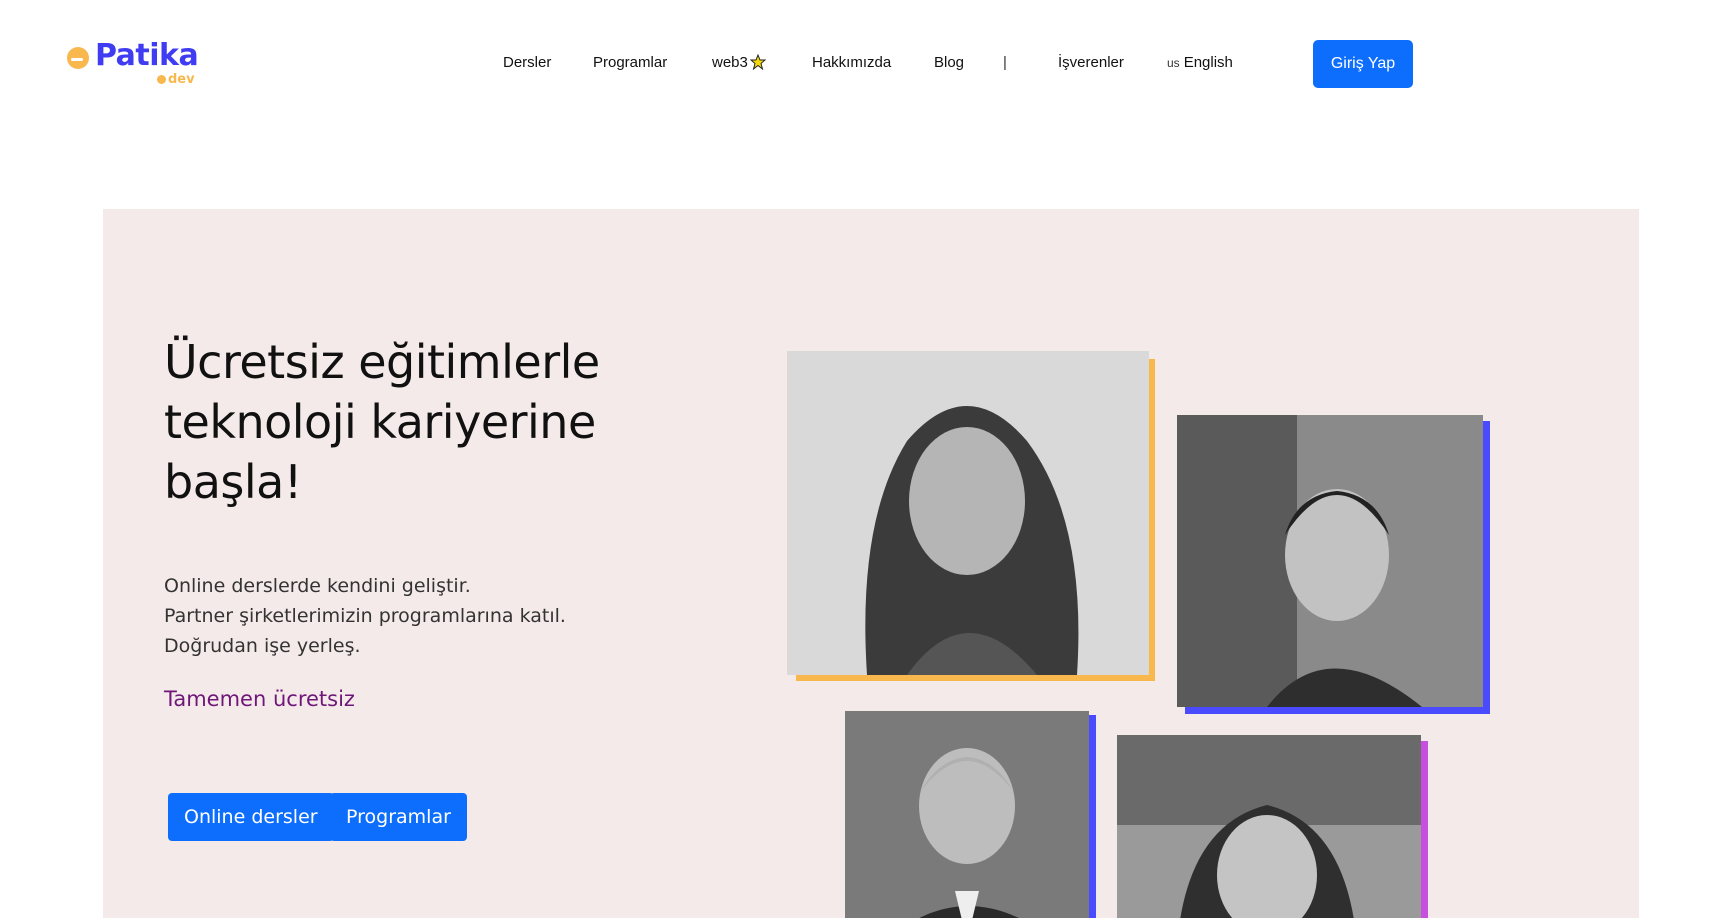 The height and width of the screenshot is (918, 1733). What do you see at coordinates (317, 586) in the screenshot?
I see `hero-line-1: Online derslerde kendini geliştir.` at bounding box center [317, 586].